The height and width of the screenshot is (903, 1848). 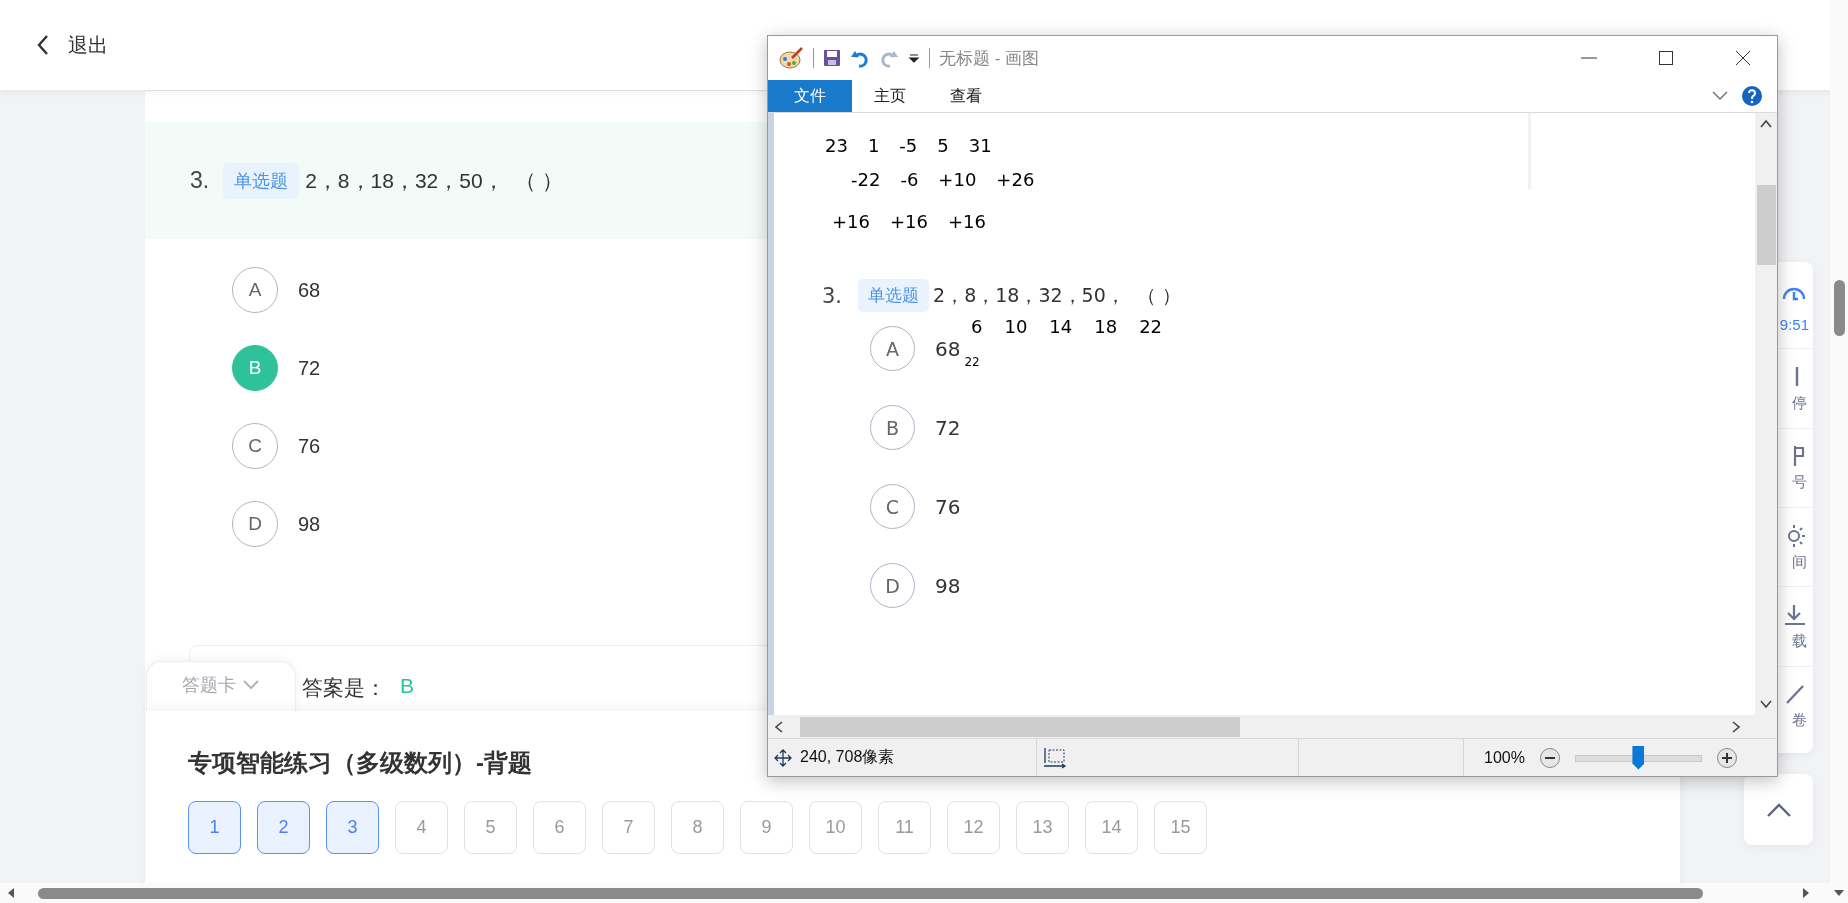 I want to click on tool-label: 间, so click(x=1799, y=562).